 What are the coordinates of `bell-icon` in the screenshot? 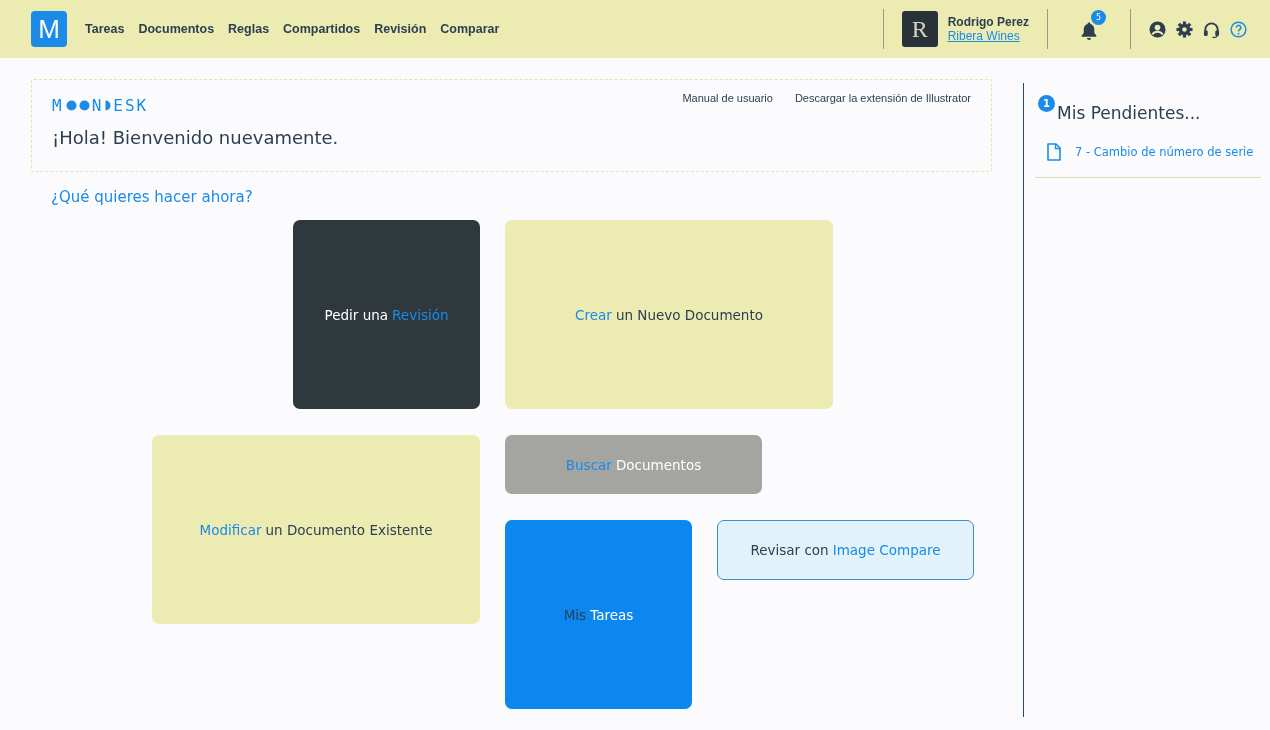 It's located at (1089, 31).